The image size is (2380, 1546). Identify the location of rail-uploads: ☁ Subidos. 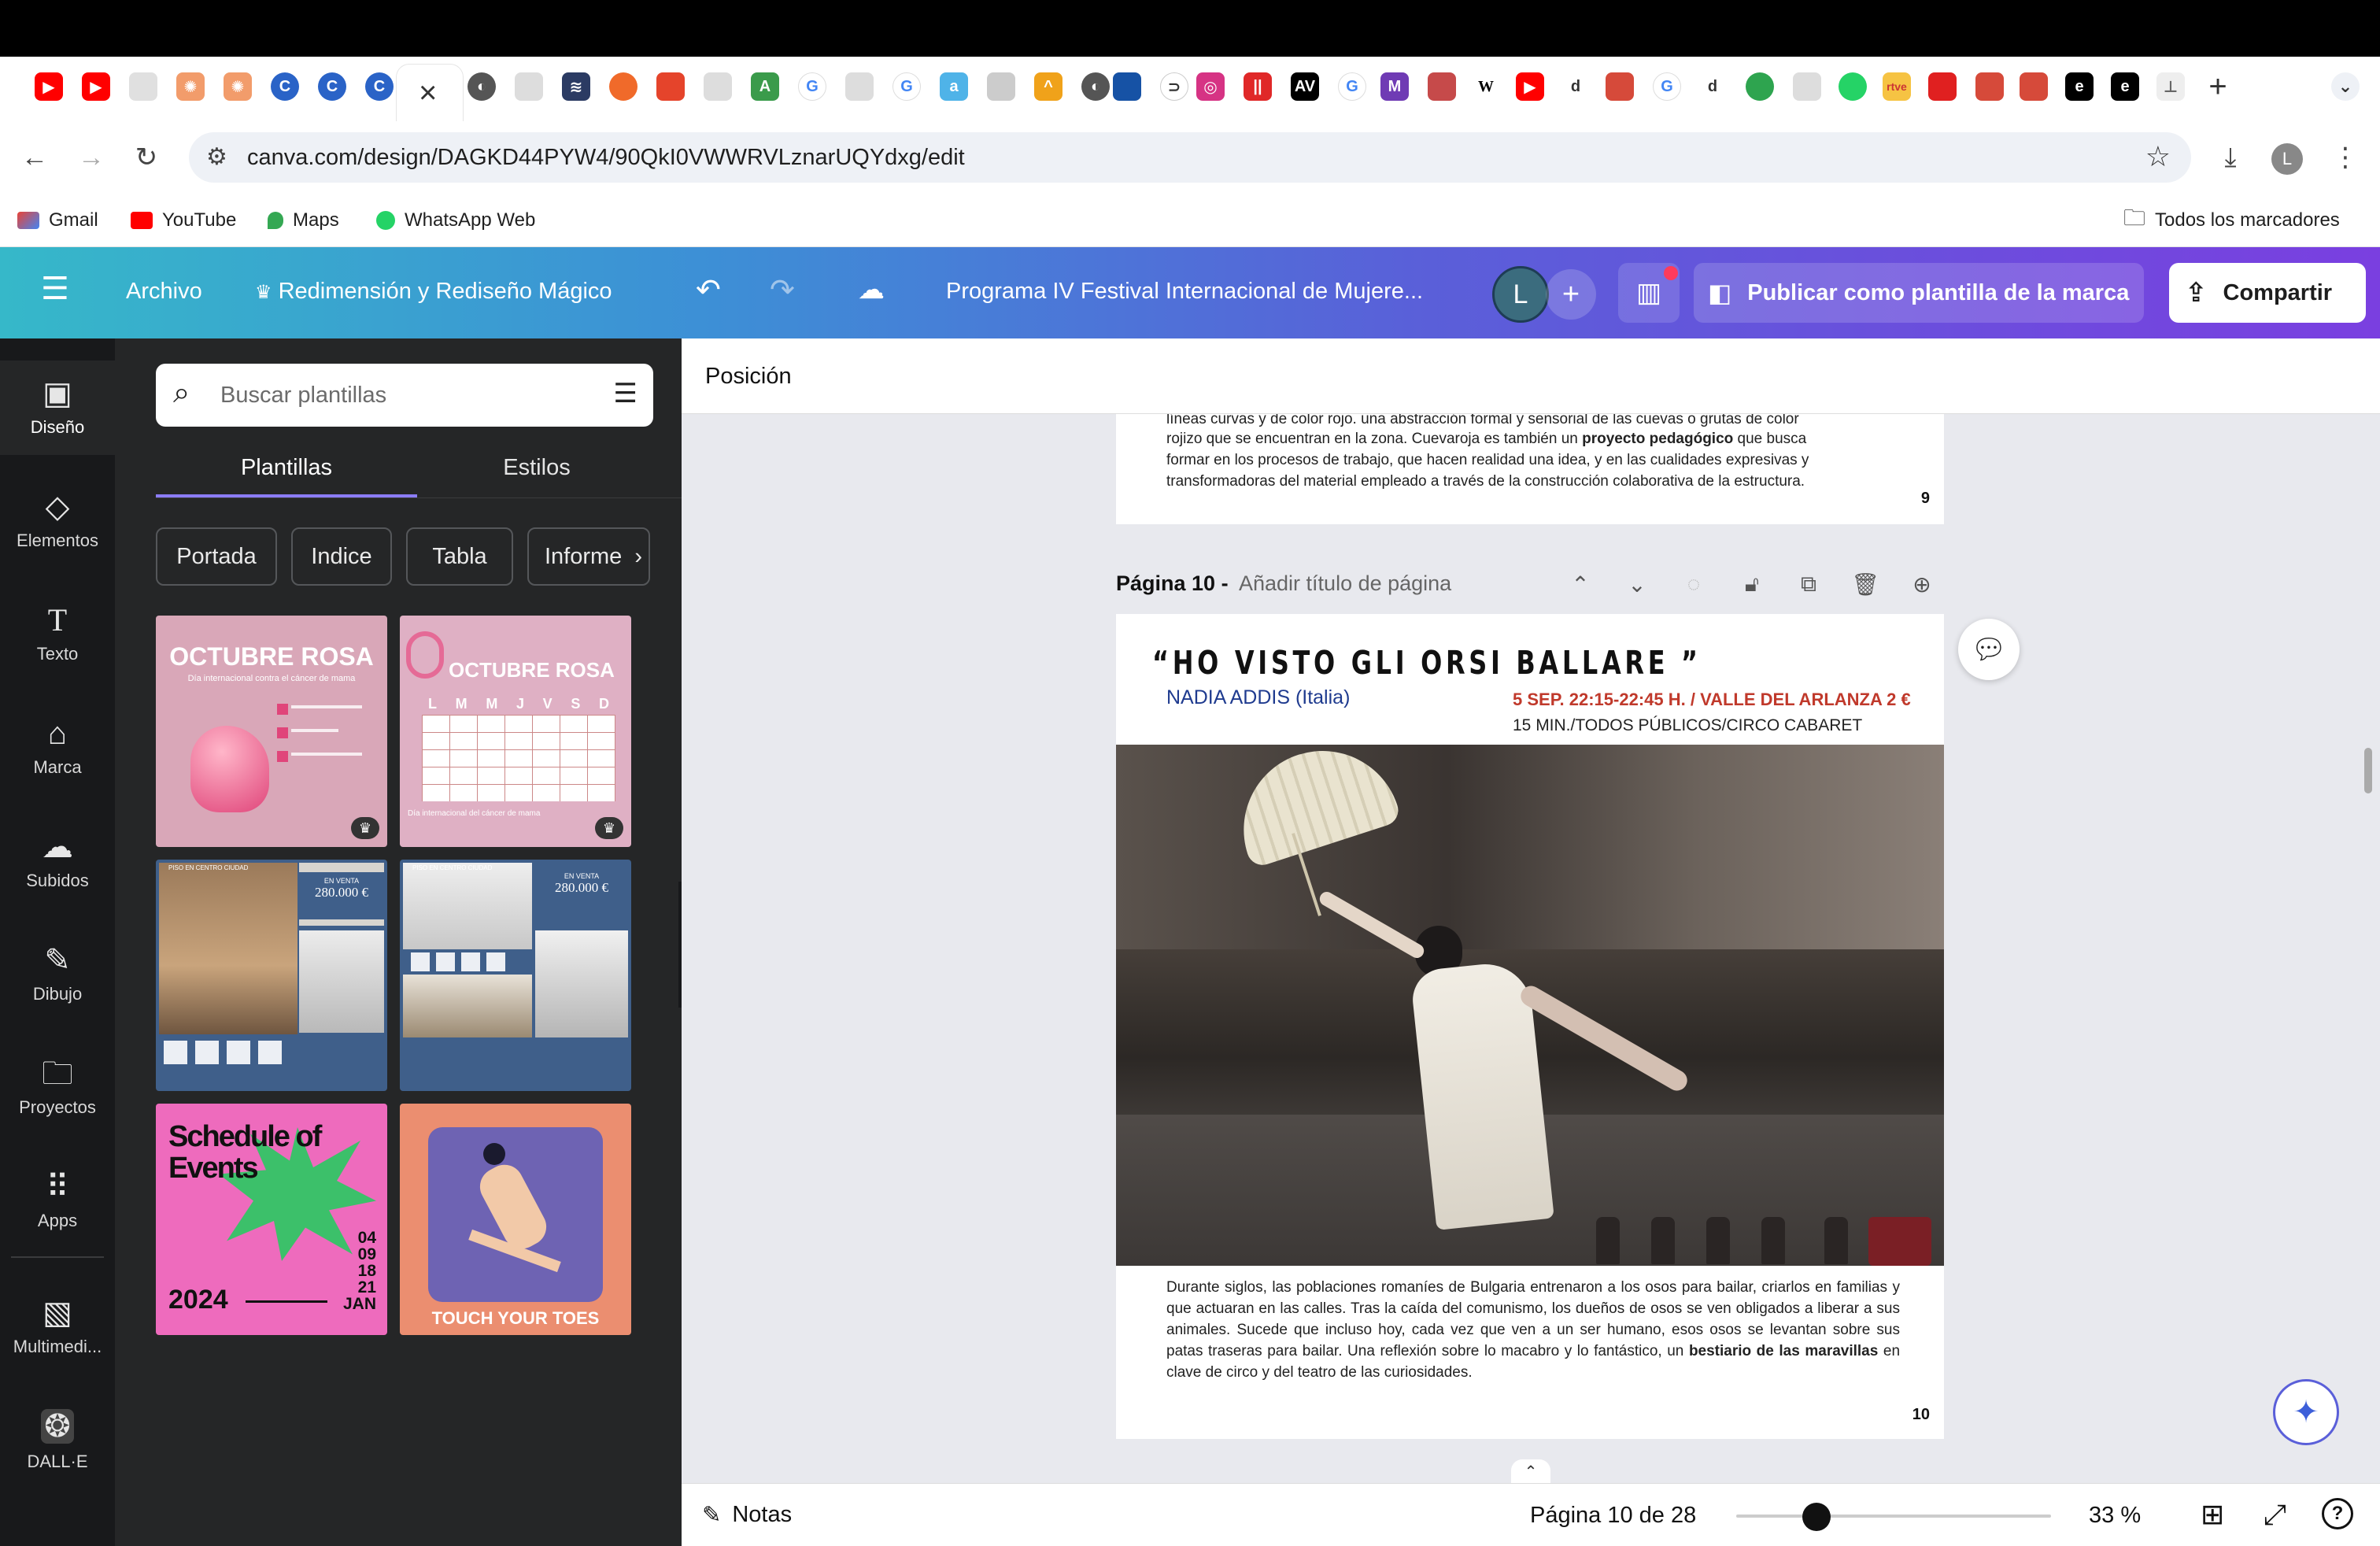
(57, 861).